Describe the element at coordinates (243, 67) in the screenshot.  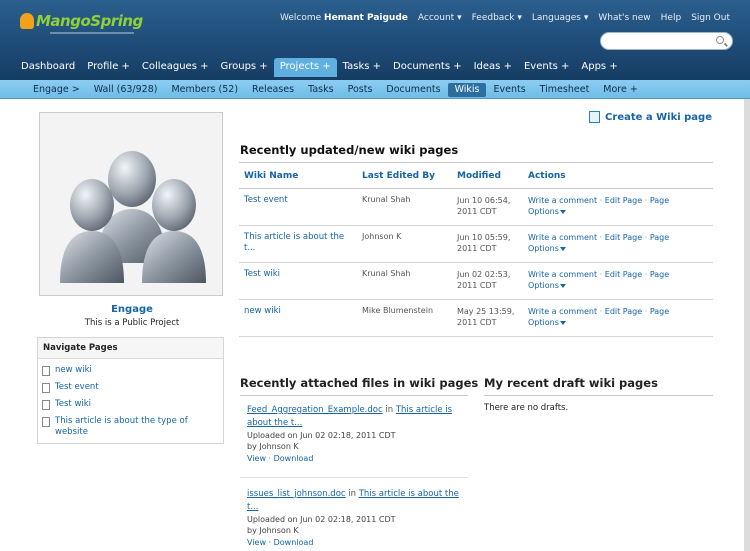
I see `tab-groups: Groups +` at that location.